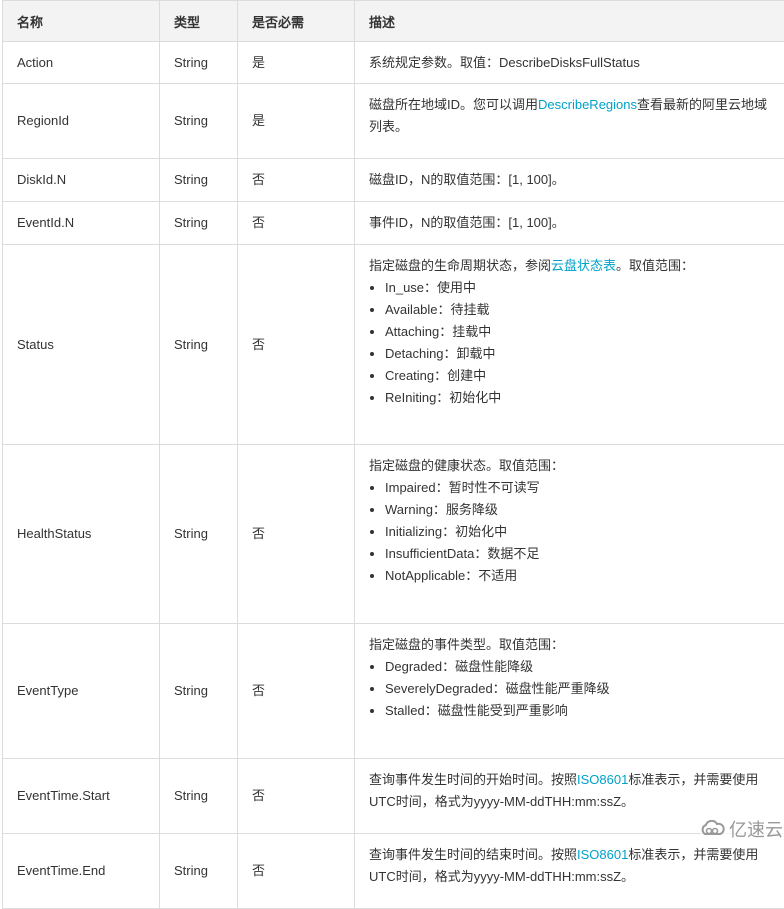 This screenshot has width=784, height=909. Describe the element at coordinates (81, 223) in the screenshot. I see `param-name: EventId.N` at that location.